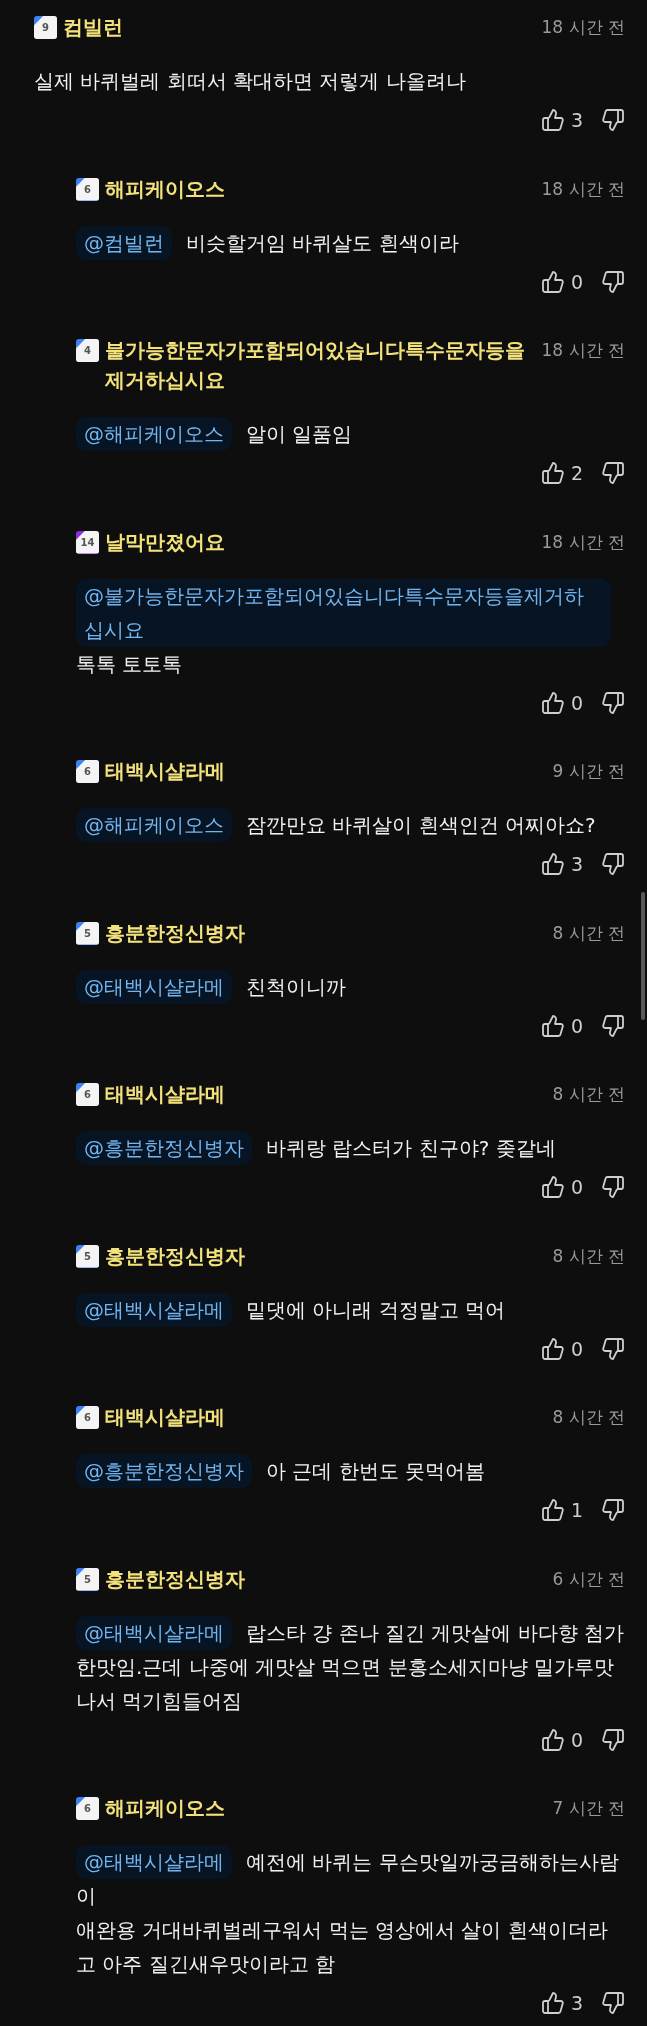 The height and width of the screenshot is (2026, 647). Describe the element at coordinates (317, 365) in the screenshot. I see `username: 불가능한문자가포함되어있습니다특수문자등을제거하십시요` at that location.